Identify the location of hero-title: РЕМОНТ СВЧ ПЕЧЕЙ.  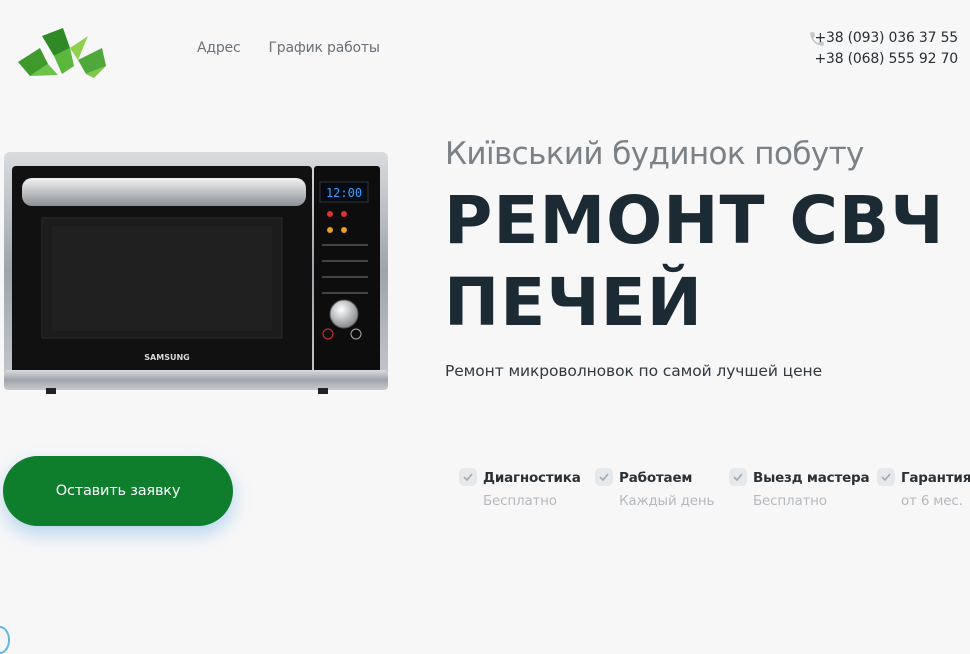
(694, 262).